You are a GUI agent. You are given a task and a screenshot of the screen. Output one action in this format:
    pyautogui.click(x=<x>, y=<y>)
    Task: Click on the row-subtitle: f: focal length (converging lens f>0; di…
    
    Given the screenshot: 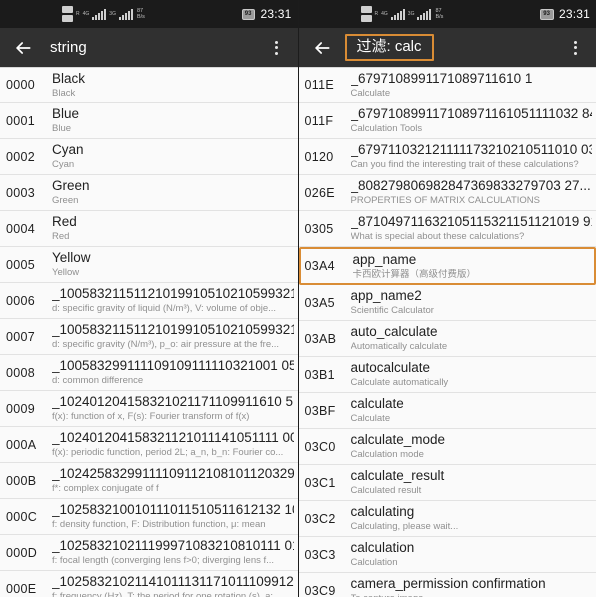 What is the action you would take?
    pyautogui.click(x=163, y=560)
    